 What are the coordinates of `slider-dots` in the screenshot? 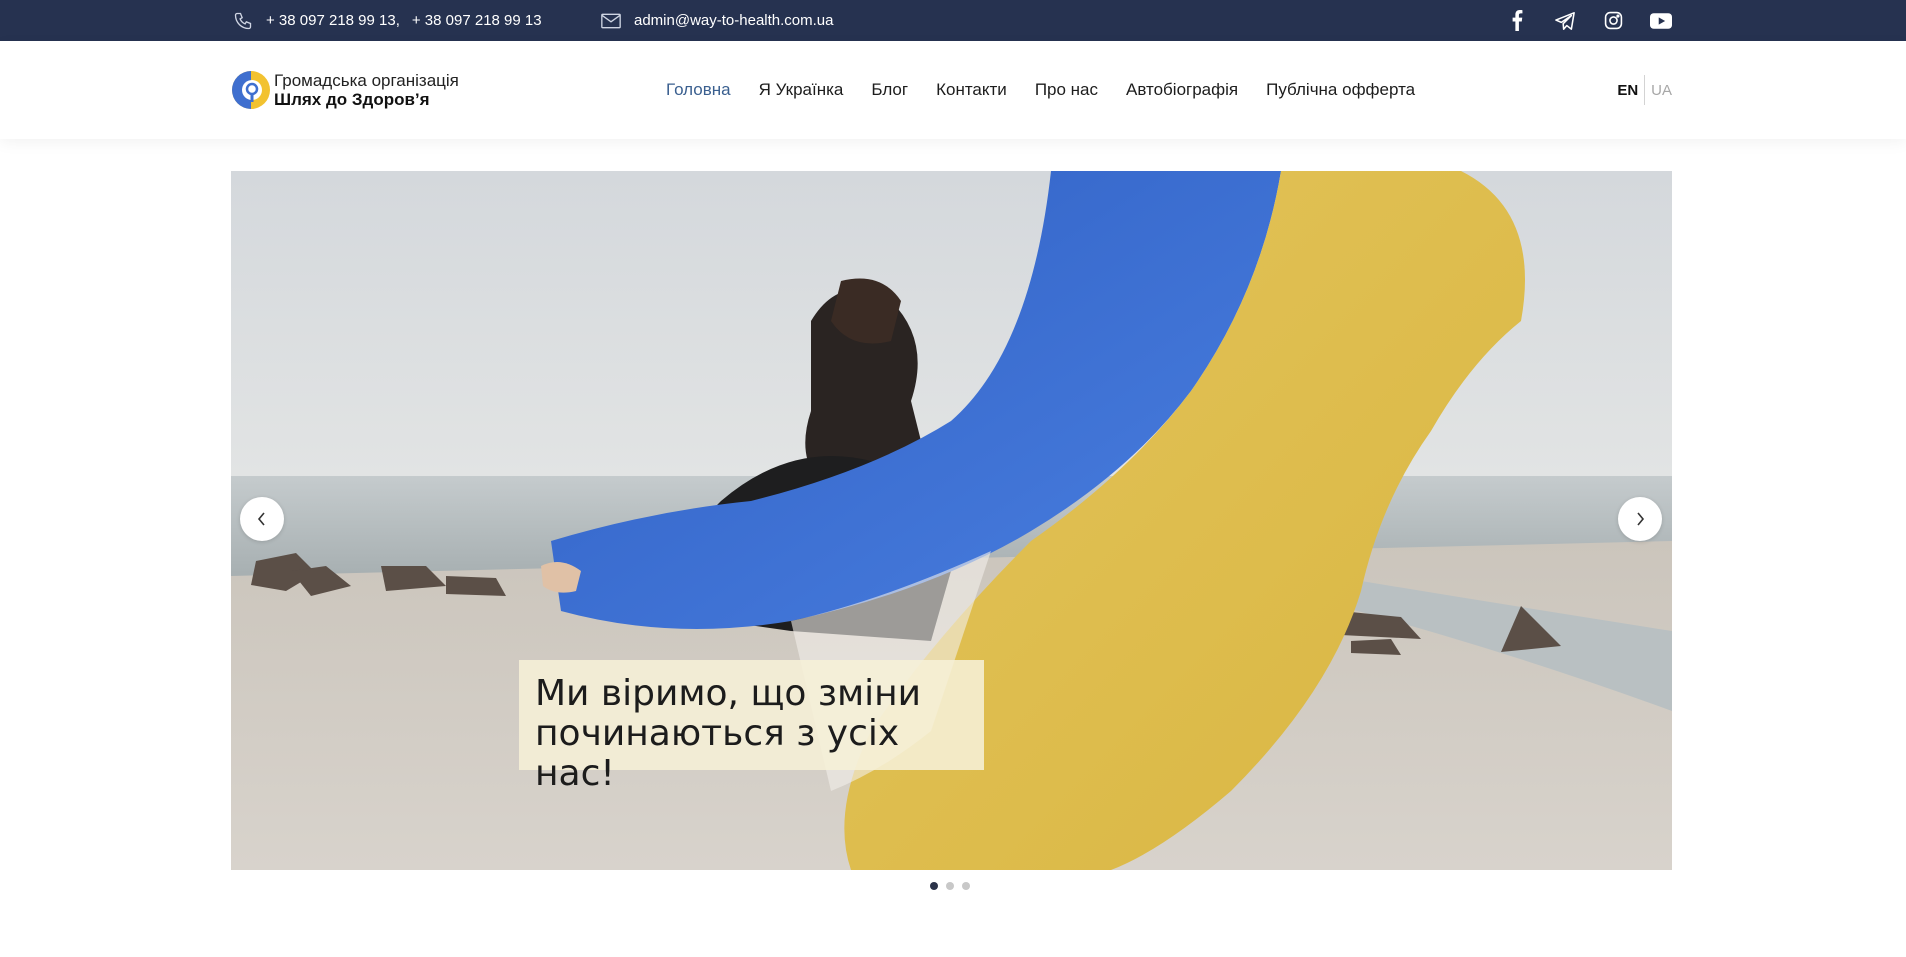 It's located at (950, 886).